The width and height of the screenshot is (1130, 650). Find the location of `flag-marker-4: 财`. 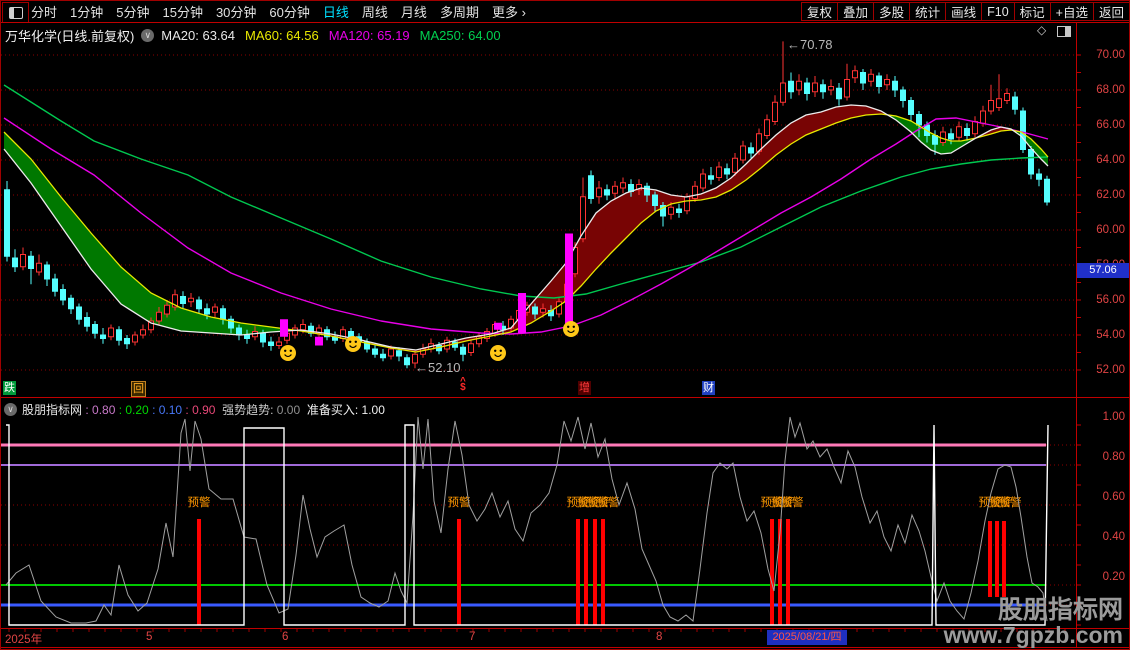

flag-marker-4: 财 is located at coordinates (708, 388).